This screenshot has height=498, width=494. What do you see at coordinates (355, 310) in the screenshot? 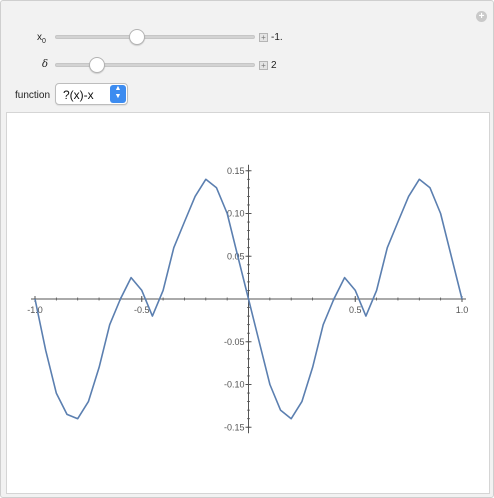
I see `x-tick-label: 0.5` at bounding box center [355, 310].